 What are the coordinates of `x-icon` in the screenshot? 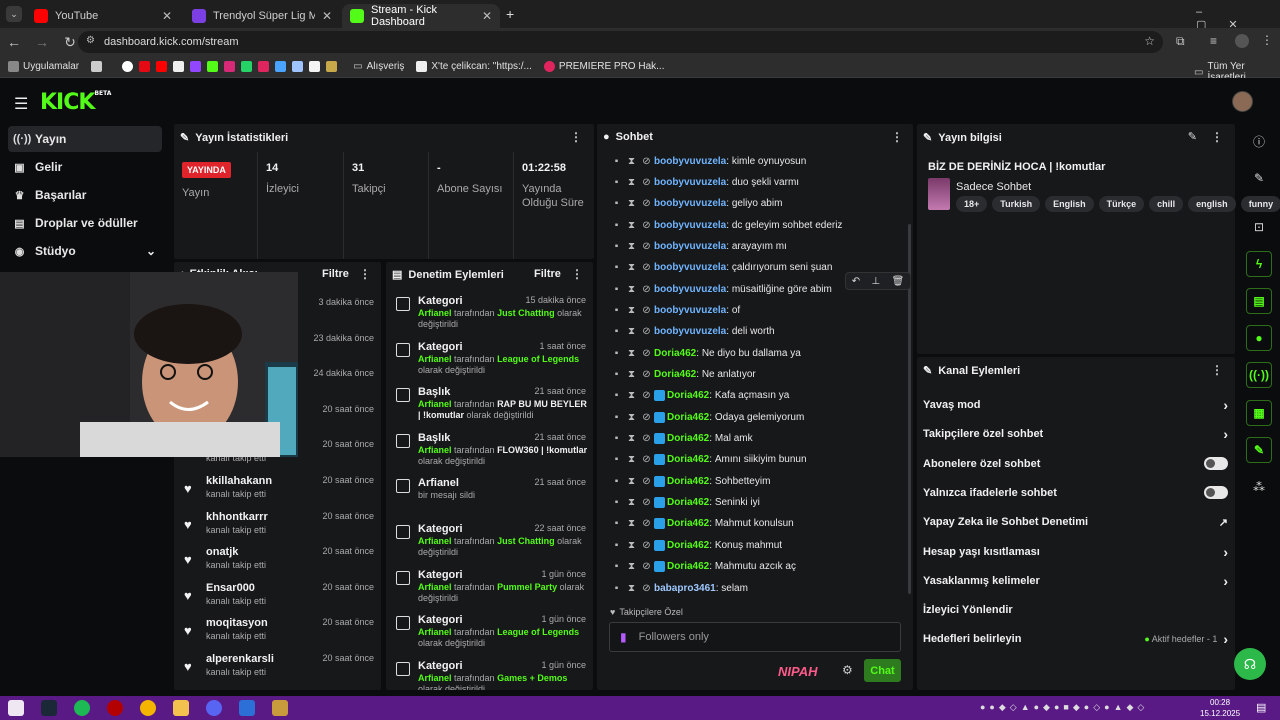 It's located at (179, 66).